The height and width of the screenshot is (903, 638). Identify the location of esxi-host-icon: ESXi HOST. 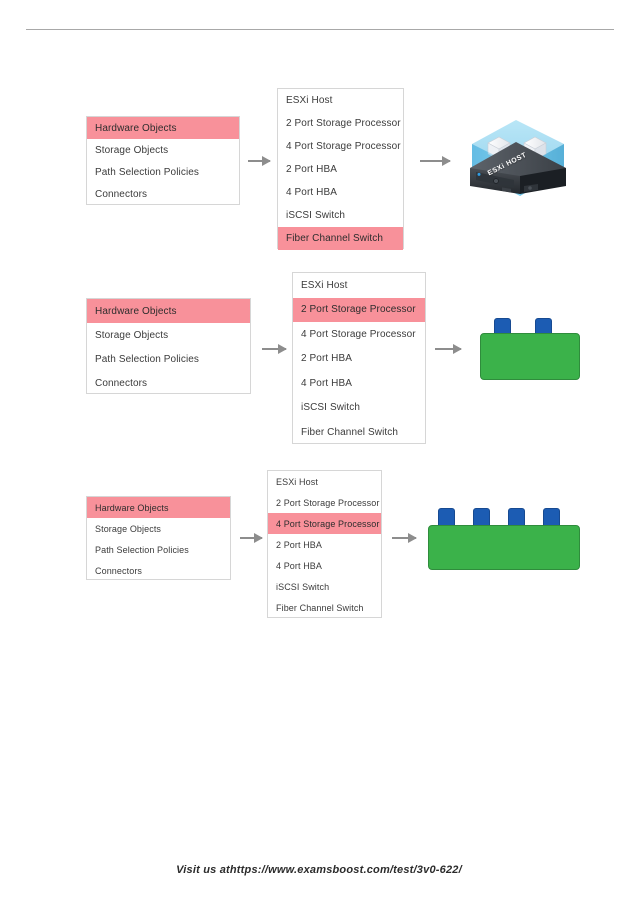
(518, 158).